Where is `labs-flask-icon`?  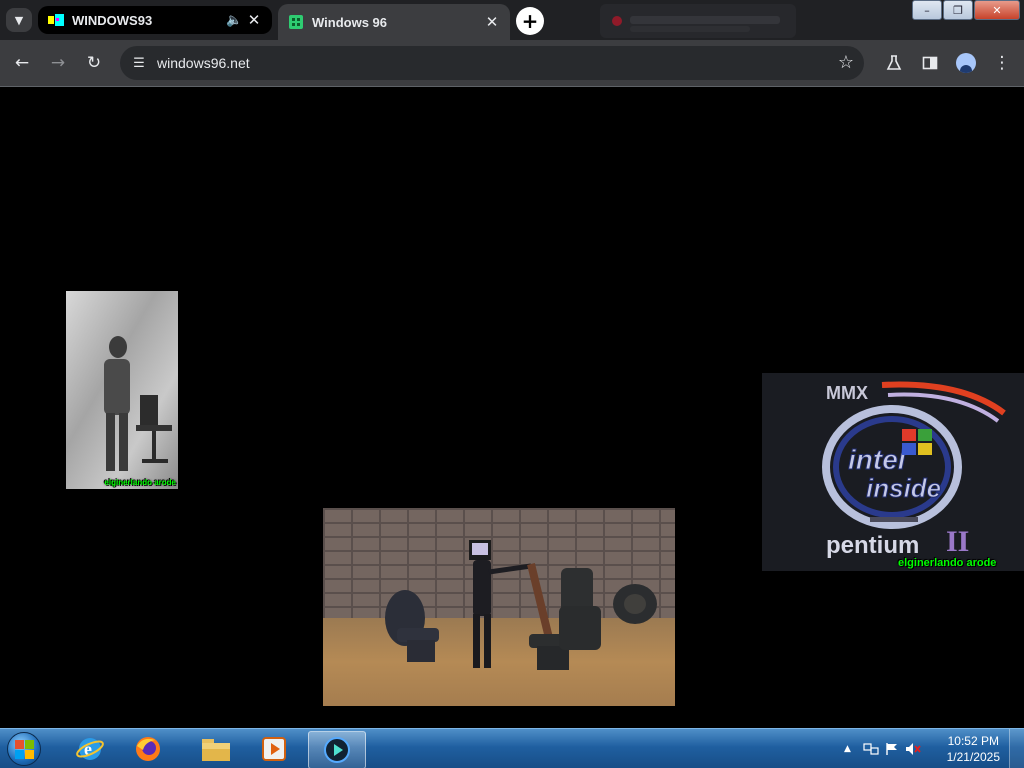 labs-flask-icon is located at coordinates (894, 63).